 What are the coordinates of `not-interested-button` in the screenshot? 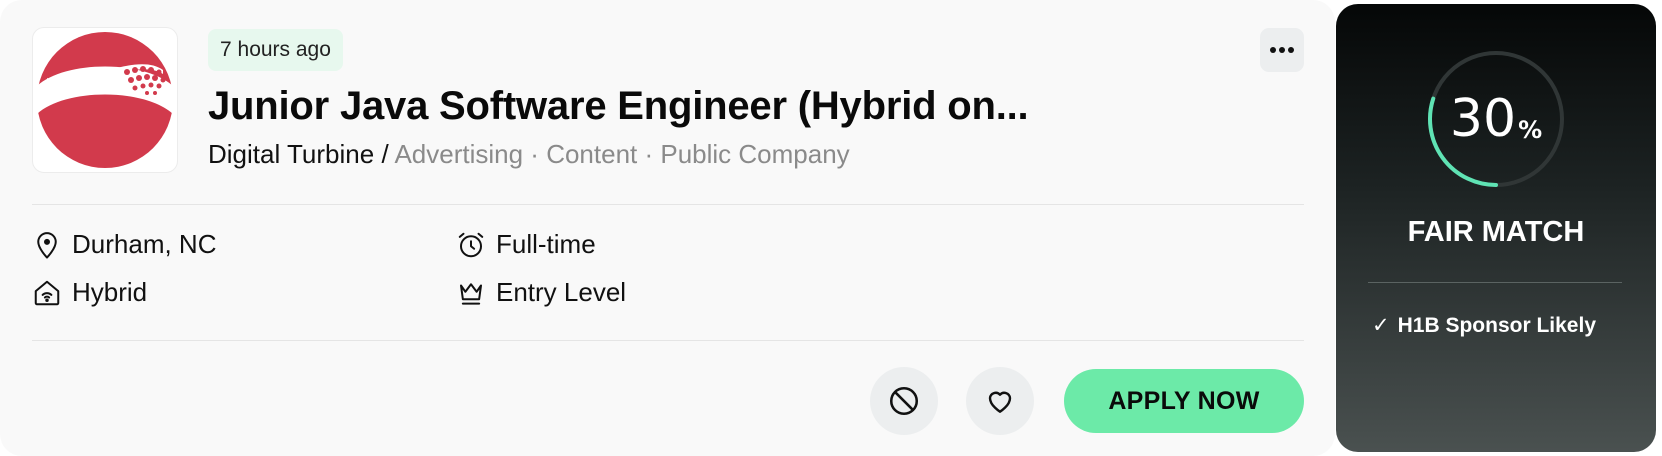 It's located at (904, 401).